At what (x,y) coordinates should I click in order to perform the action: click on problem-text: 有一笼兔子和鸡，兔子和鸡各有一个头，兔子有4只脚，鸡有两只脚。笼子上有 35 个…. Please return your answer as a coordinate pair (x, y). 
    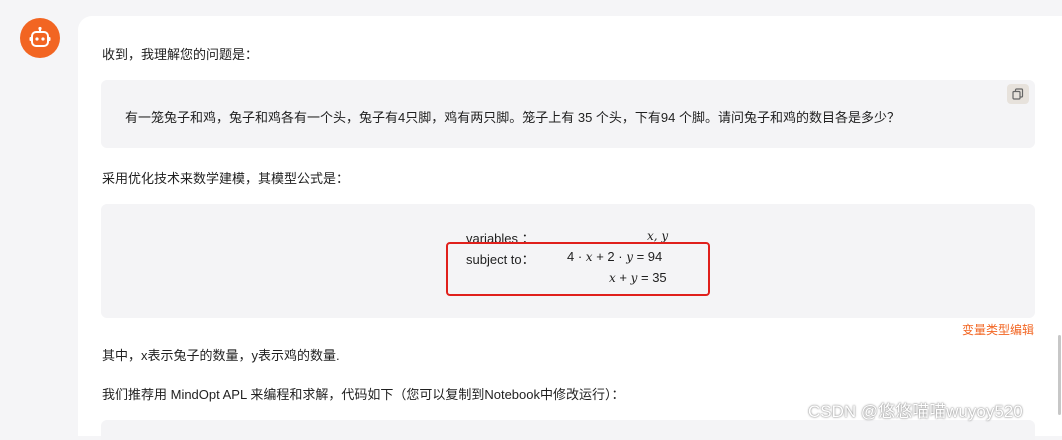
    Looking at the image, I should click on (512, 117).